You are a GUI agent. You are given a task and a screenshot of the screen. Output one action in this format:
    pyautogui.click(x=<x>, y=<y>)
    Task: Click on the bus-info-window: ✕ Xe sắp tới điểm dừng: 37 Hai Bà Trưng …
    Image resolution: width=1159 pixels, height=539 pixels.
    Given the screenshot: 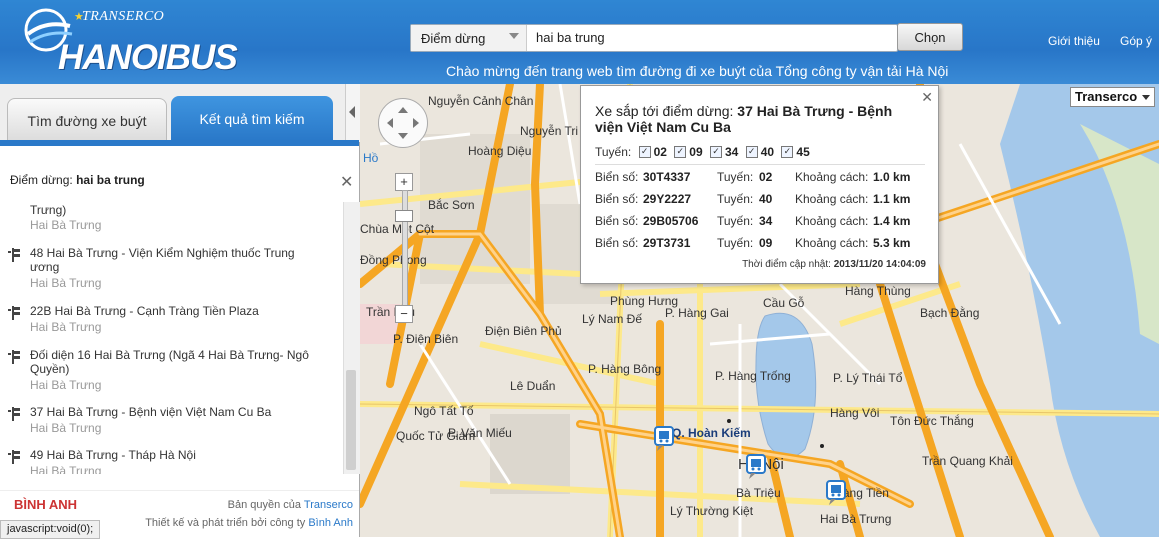 What is the action you would take?
    pyautogui.click(x=759, y=184)
    